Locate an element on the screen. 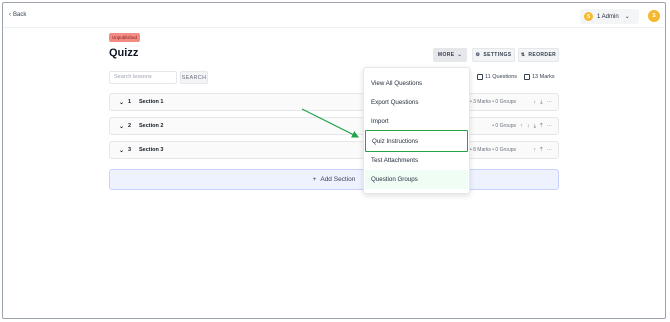  questions-count: 11 Questions is located at coordinates (497, 77).